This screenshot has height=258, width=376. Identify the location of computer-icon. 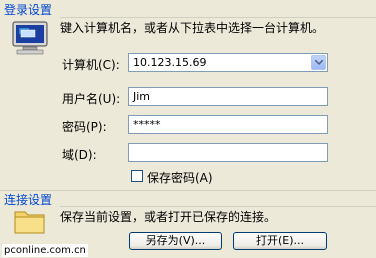
(30, 38).